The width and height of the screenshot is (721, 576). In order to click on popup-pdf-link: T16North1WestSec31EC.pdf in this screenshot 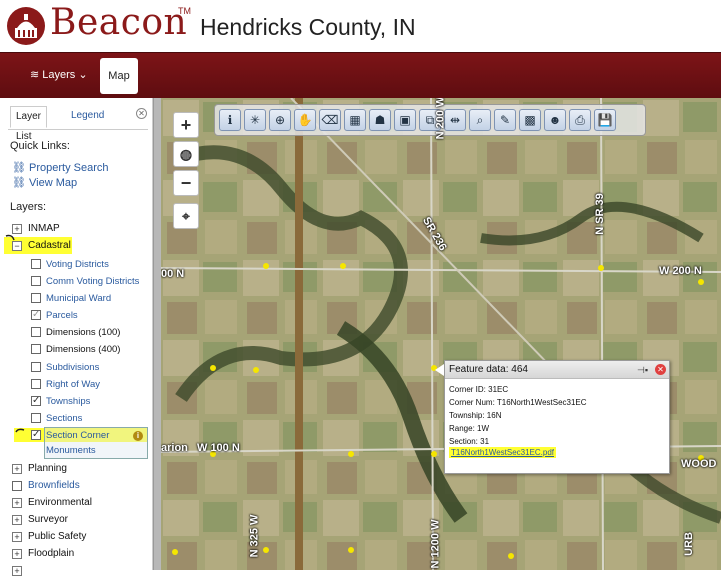, I will do `click(503, 452)`.